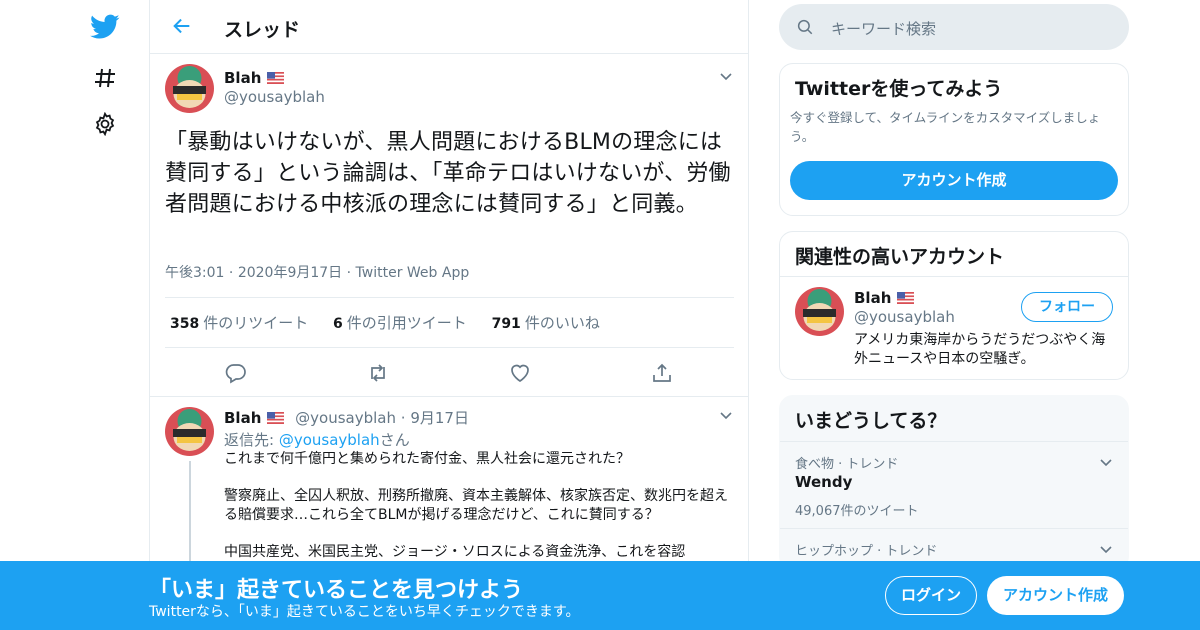 This screenshot has height=630, width=1200. What do you see at coordinates (824, 482) in the screenshot?
I see `trend-name: Wendy` at bounding box center [824, 482].